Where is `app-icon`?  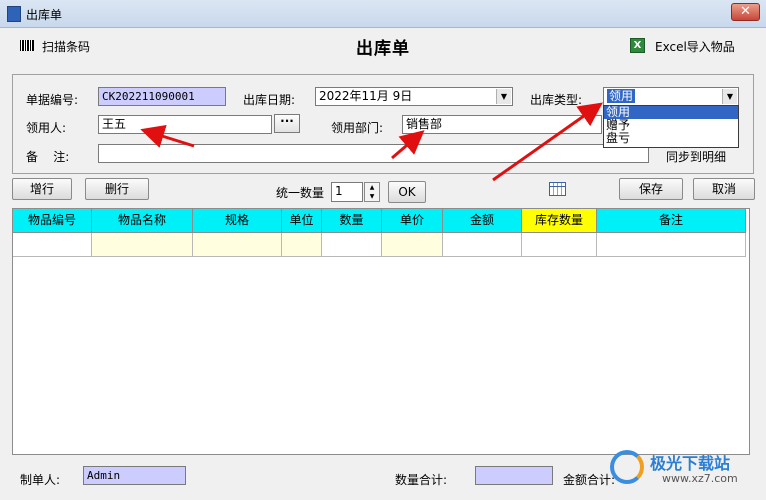
app-icon is located at coordinates (14, 14).